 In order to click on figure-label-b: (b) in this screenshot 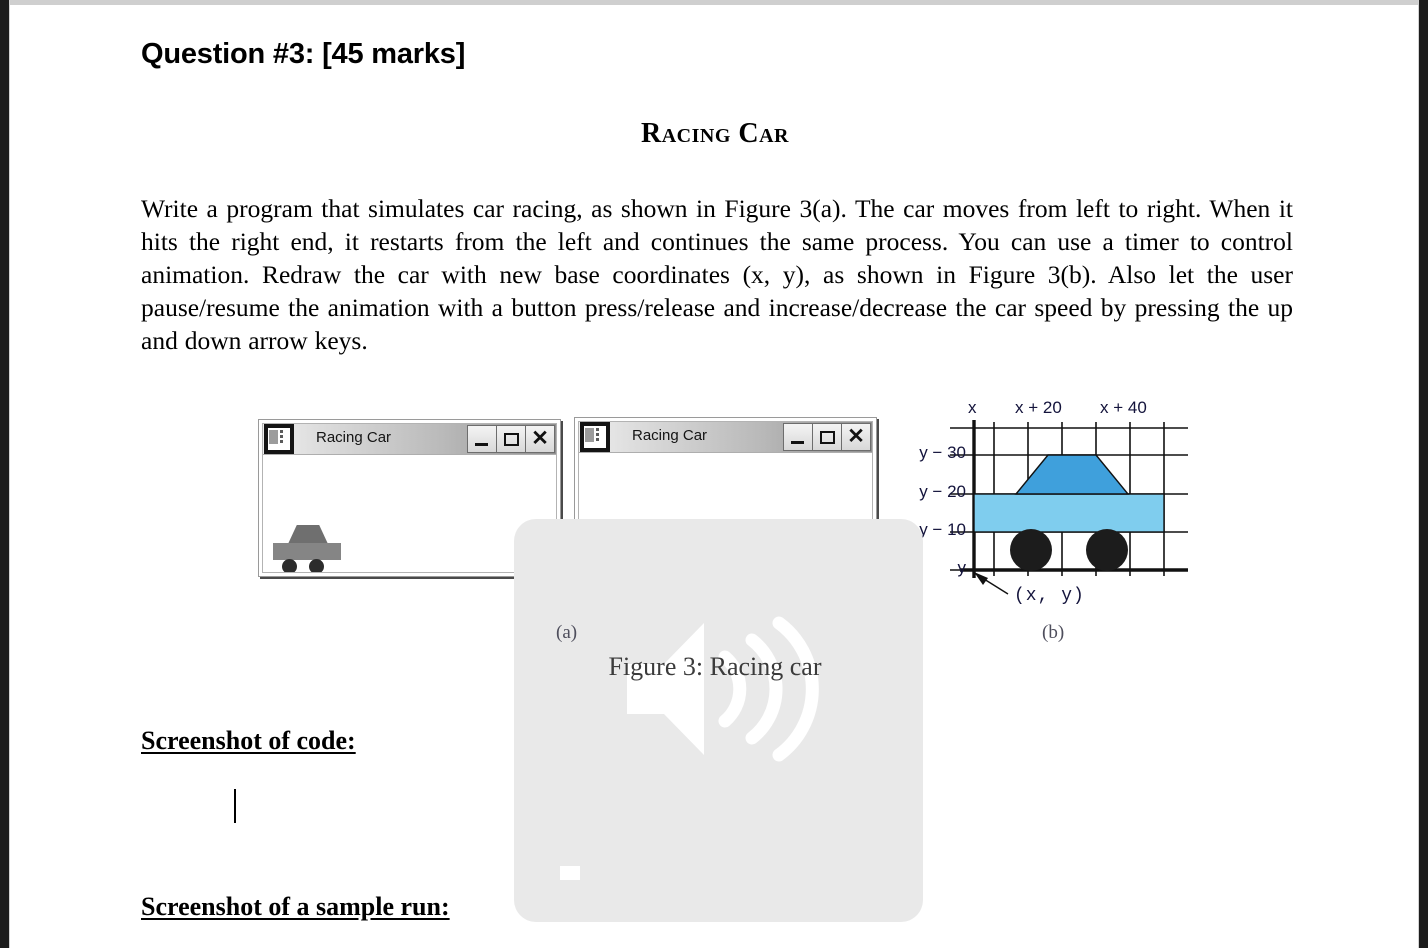, I will do `click(1053, 632)`.